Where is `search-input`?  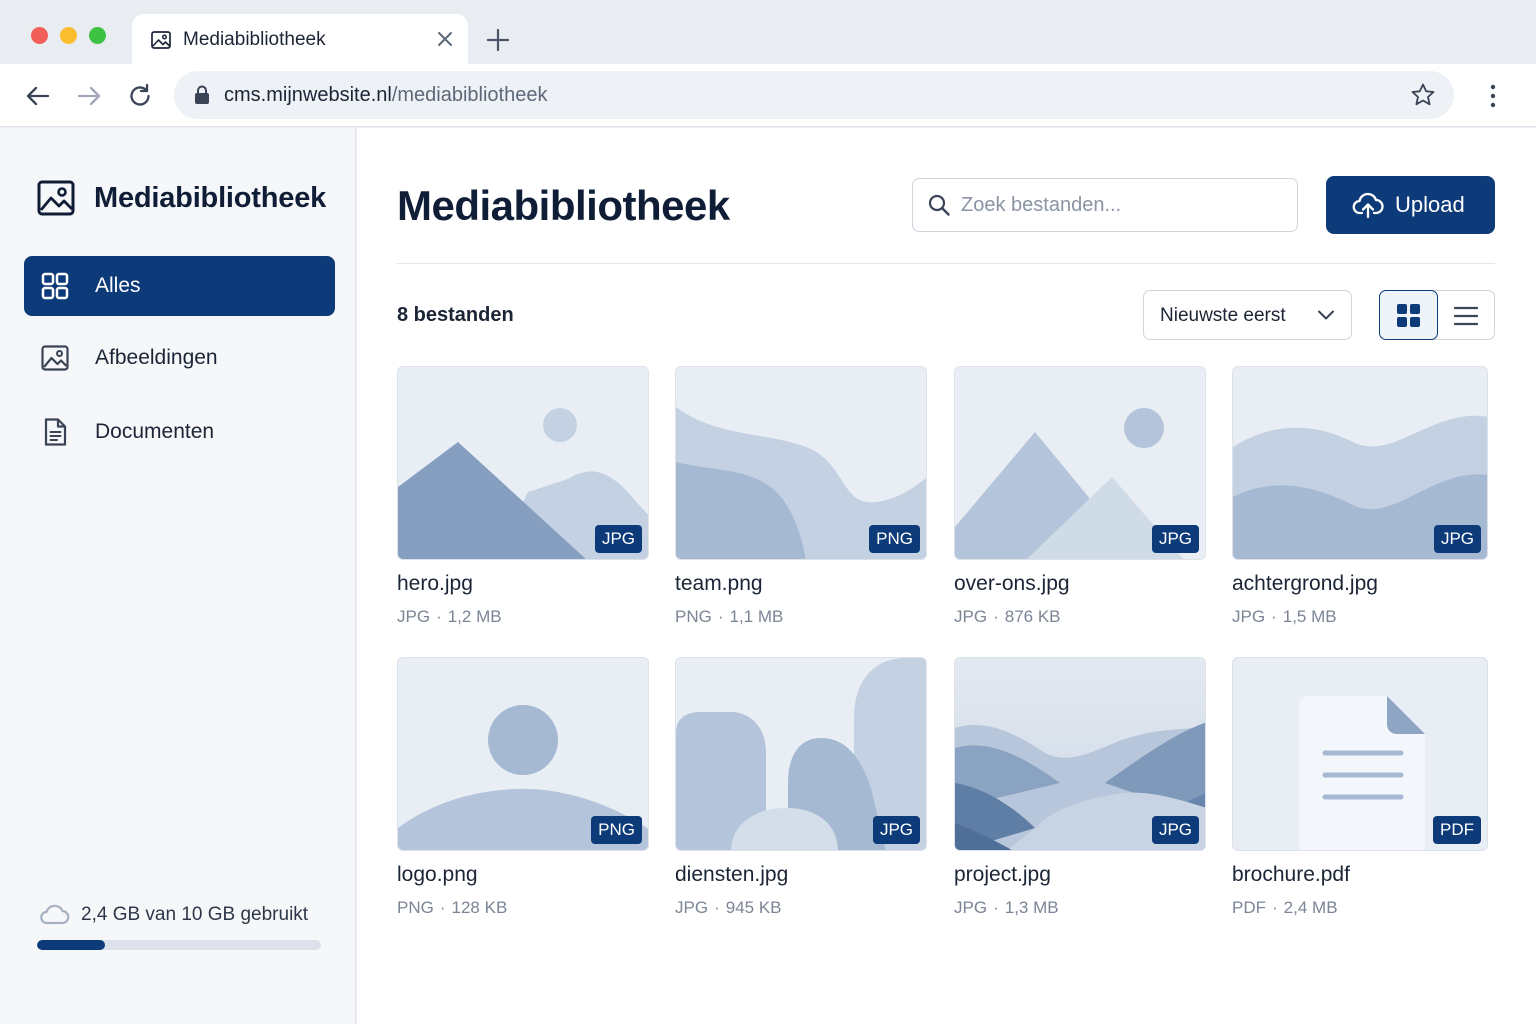 search-input is located at coordinates (1121, 205).